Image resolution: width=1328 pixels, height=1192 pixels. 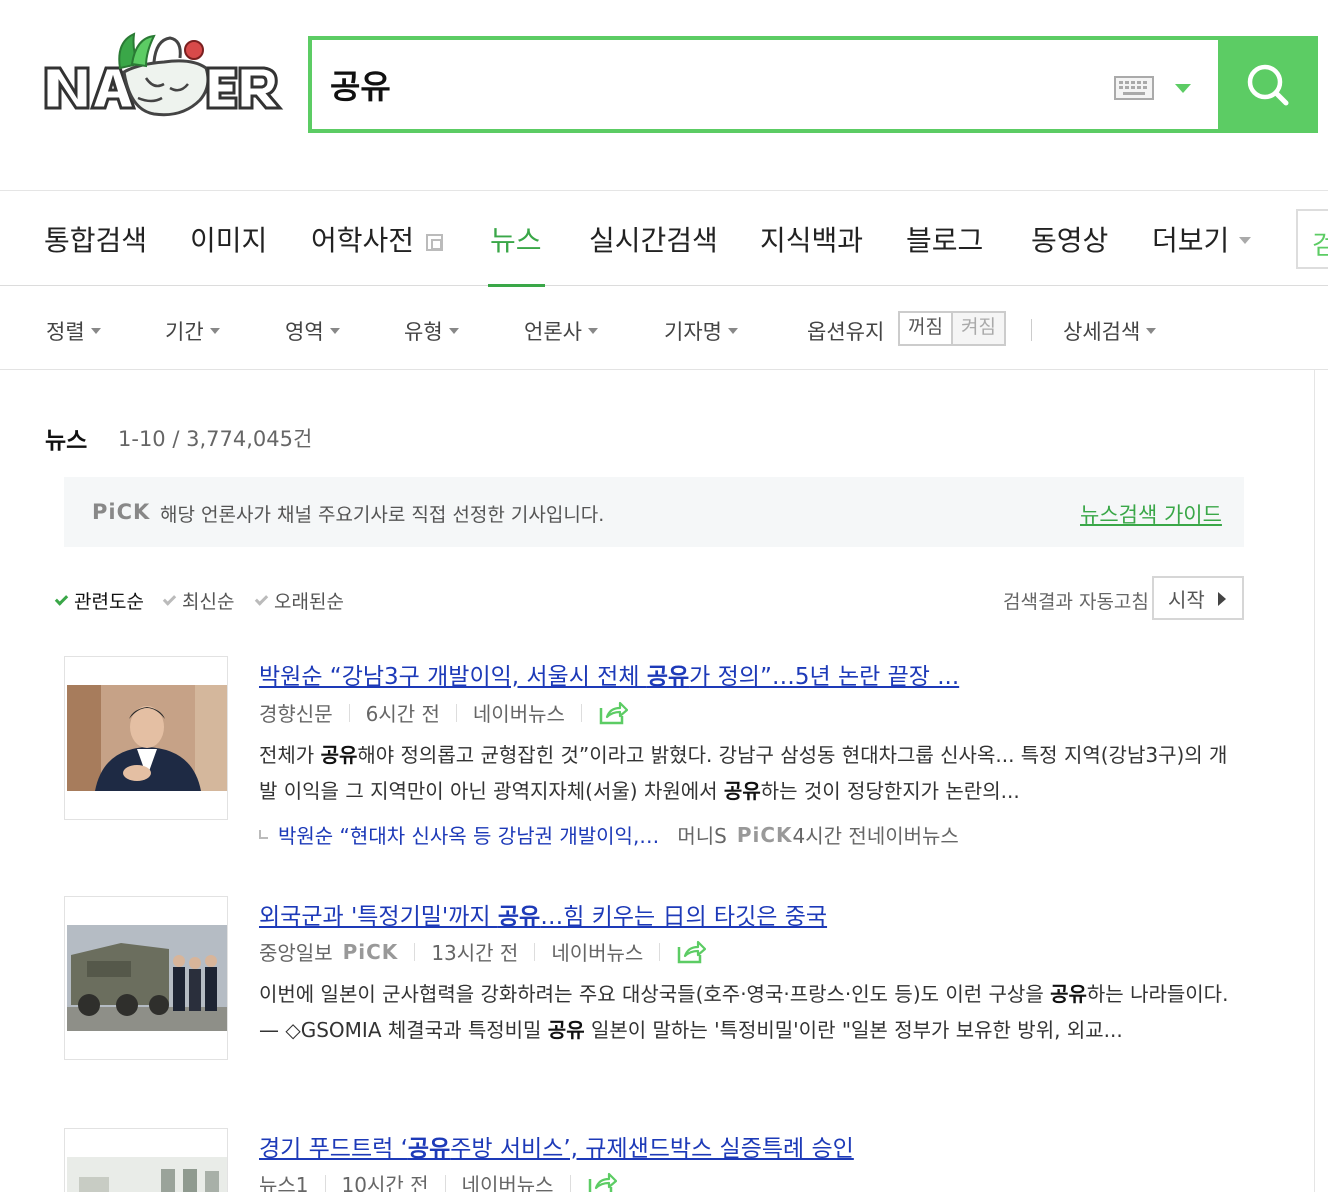 I want to click on related-time: 4시간 전, so click(x=829, y=836).